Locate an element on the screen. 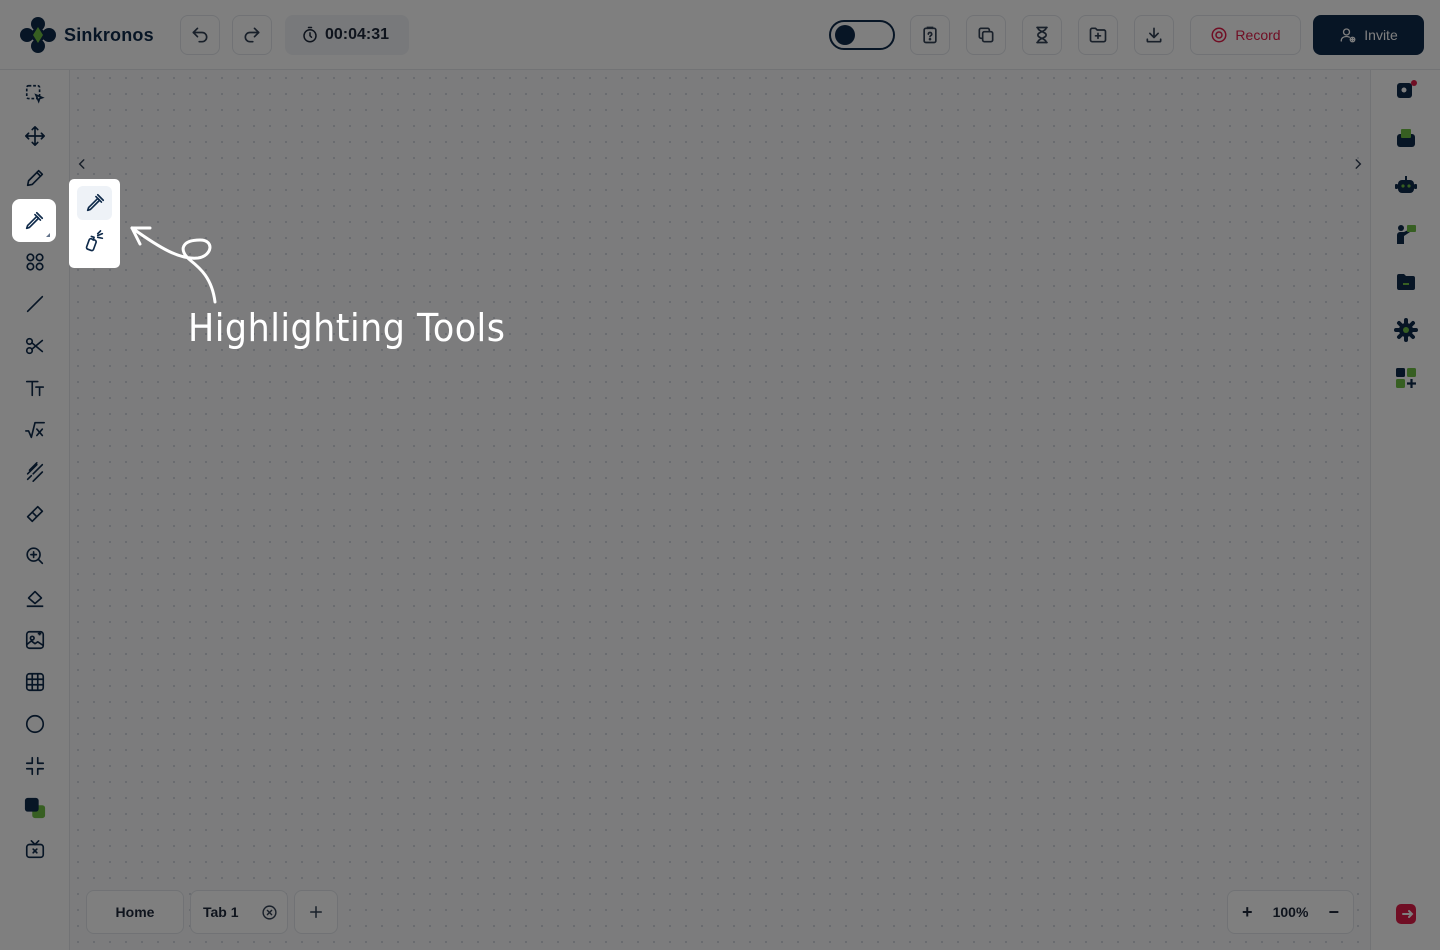  highlighter-tool-spotlight is located at coordinates (34, 220).